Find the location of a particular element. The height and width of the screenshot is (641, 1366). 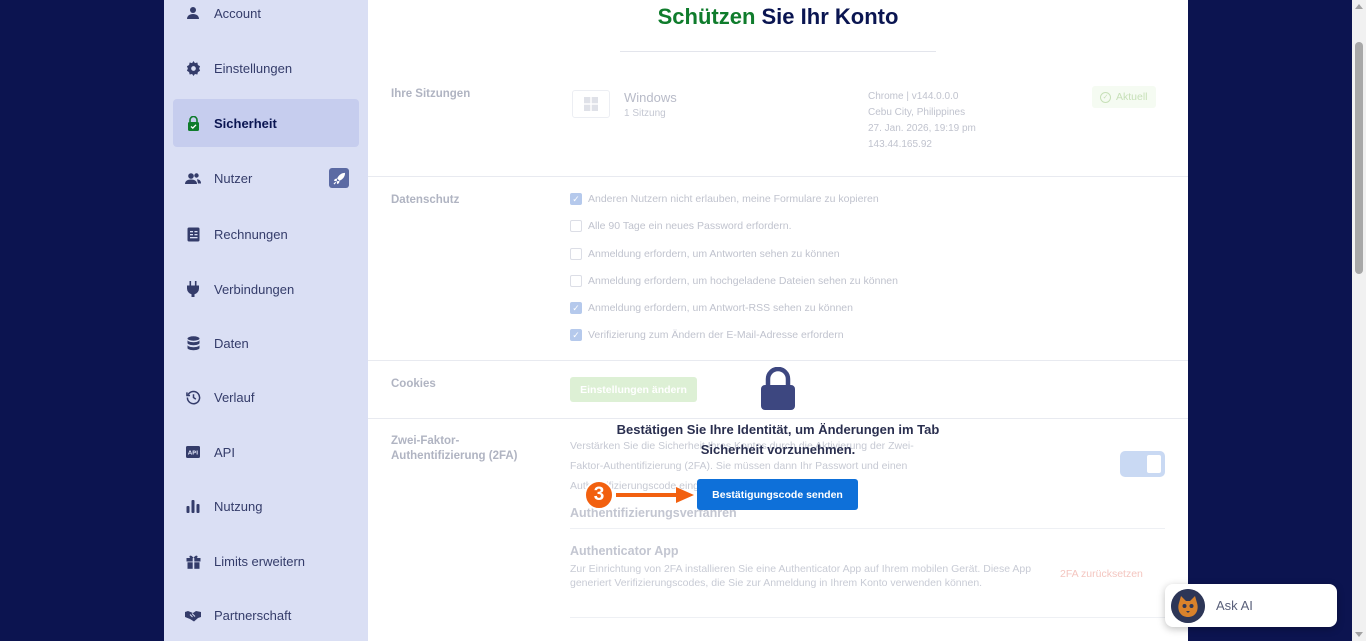

sidebar-item-label: Partnerschaft is located at coordinates (253, 615).